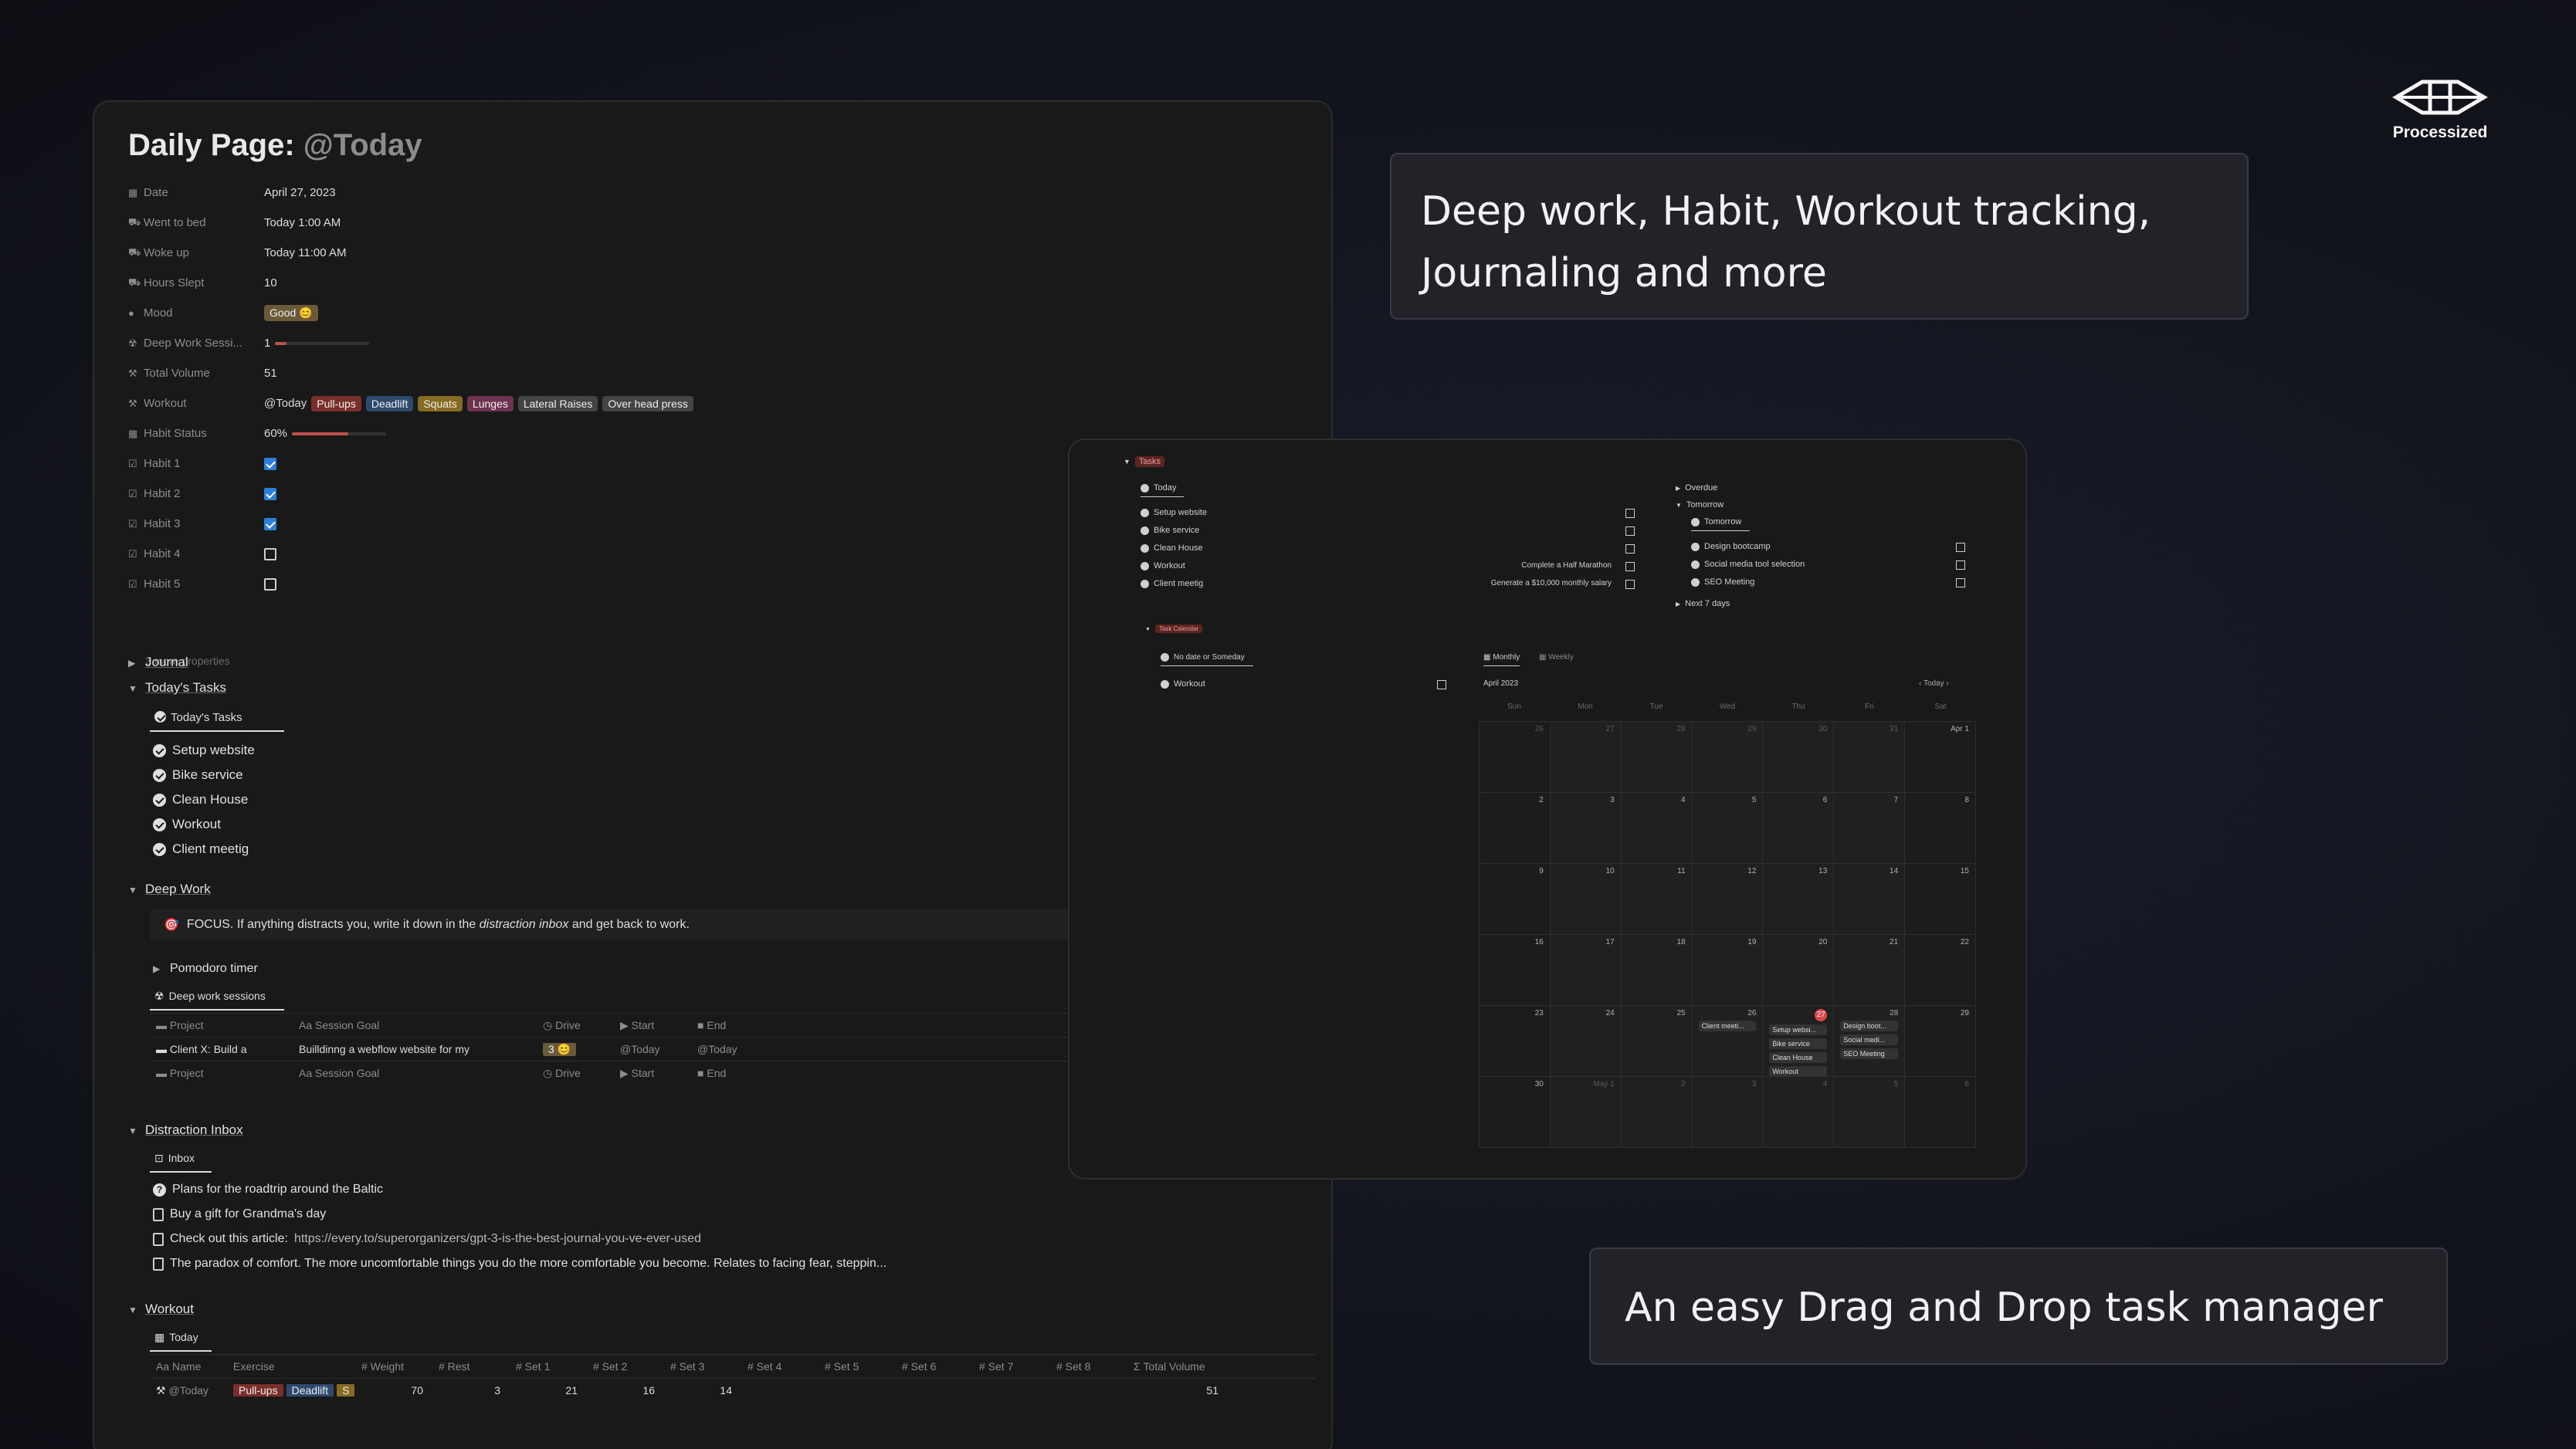  Describe the element at coordinates (1515, 1041) in the screenshot. I see `calendar-day: 23` at that location.